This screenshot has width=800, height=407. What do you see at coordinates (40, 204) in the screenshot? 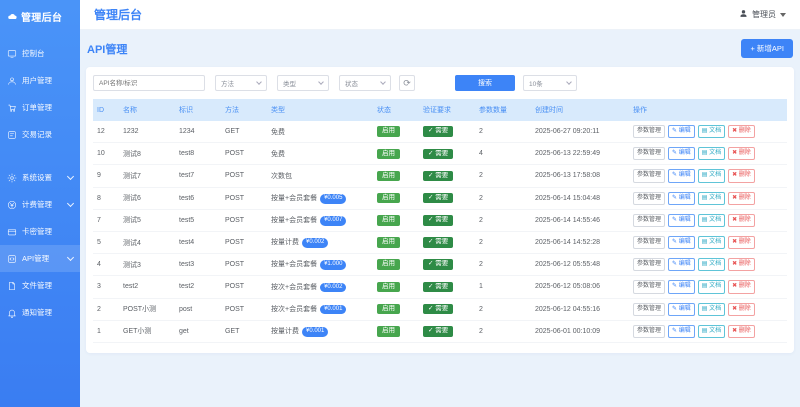
I see `sidebar-item-5: 计费管理` at bounding box center [40, 204].